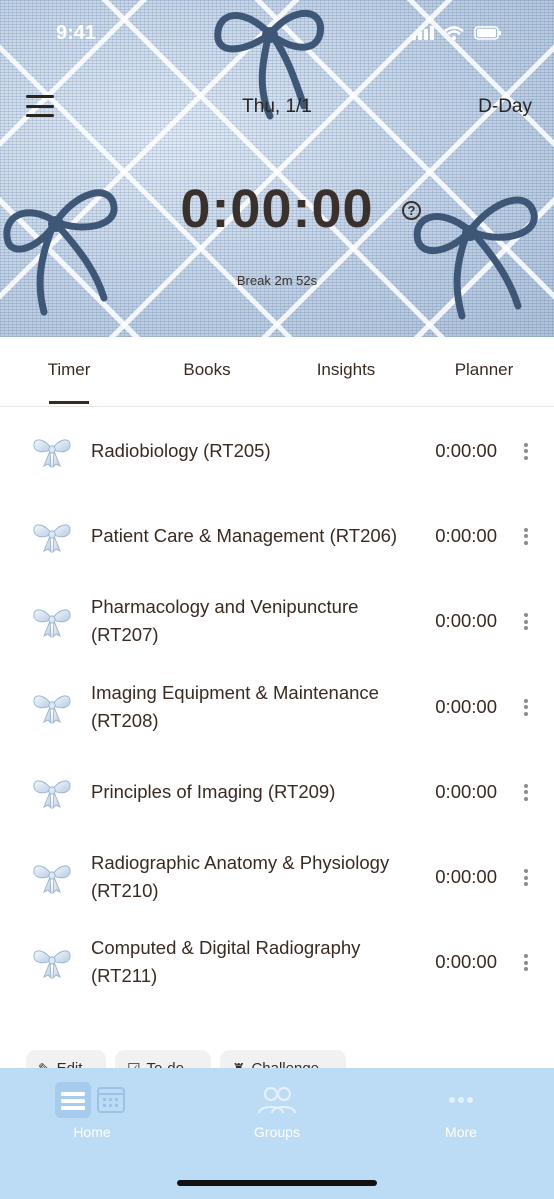 Image resolution: width=554 pixels, height=1199 pixels. Describe the element at coordinates (111, 1100) in the screenshot. I see `calendar-icon` at that location.